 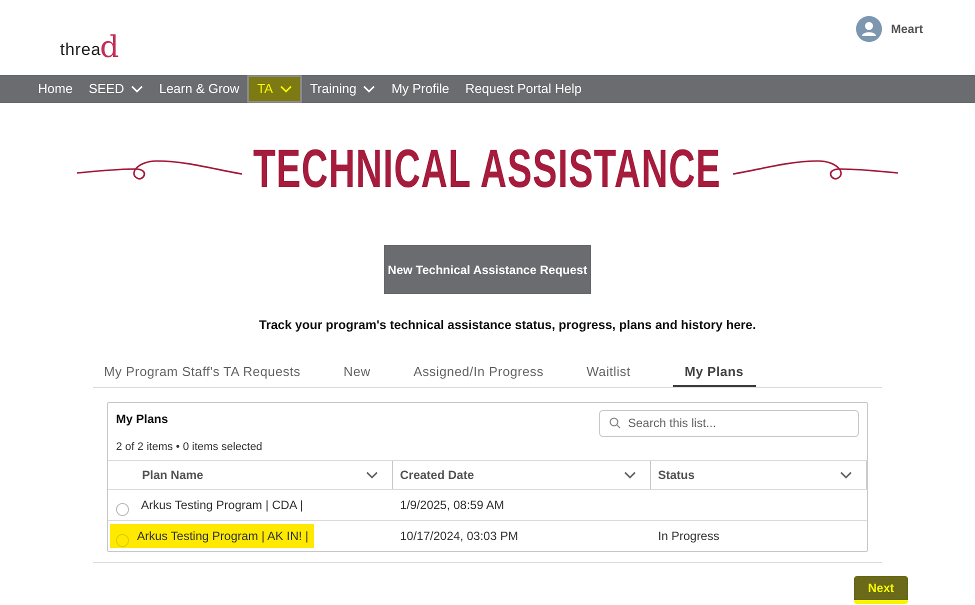 I want to click on page-title: TECHNICAL ASSISTANCE, so click(x=488, y=169).